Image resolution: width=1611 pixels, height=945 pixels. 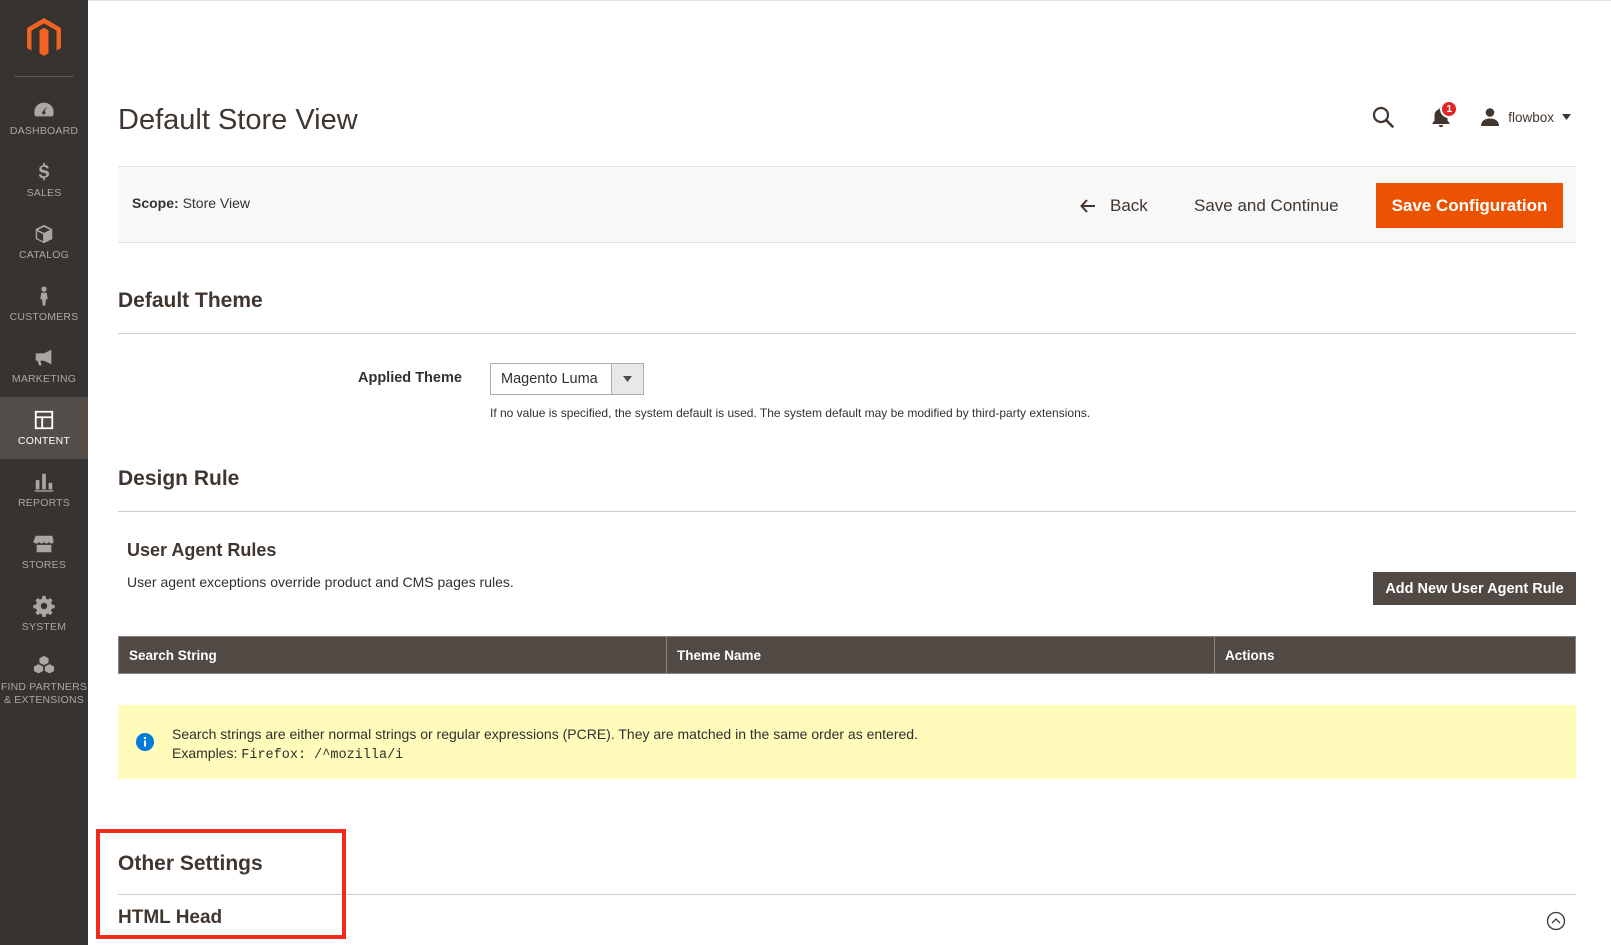 What do you see at coordinates (1266, 206) in the screenshot?
I see `save-and-continue-button: Save and Continue` at bounding box center [1266, 206].